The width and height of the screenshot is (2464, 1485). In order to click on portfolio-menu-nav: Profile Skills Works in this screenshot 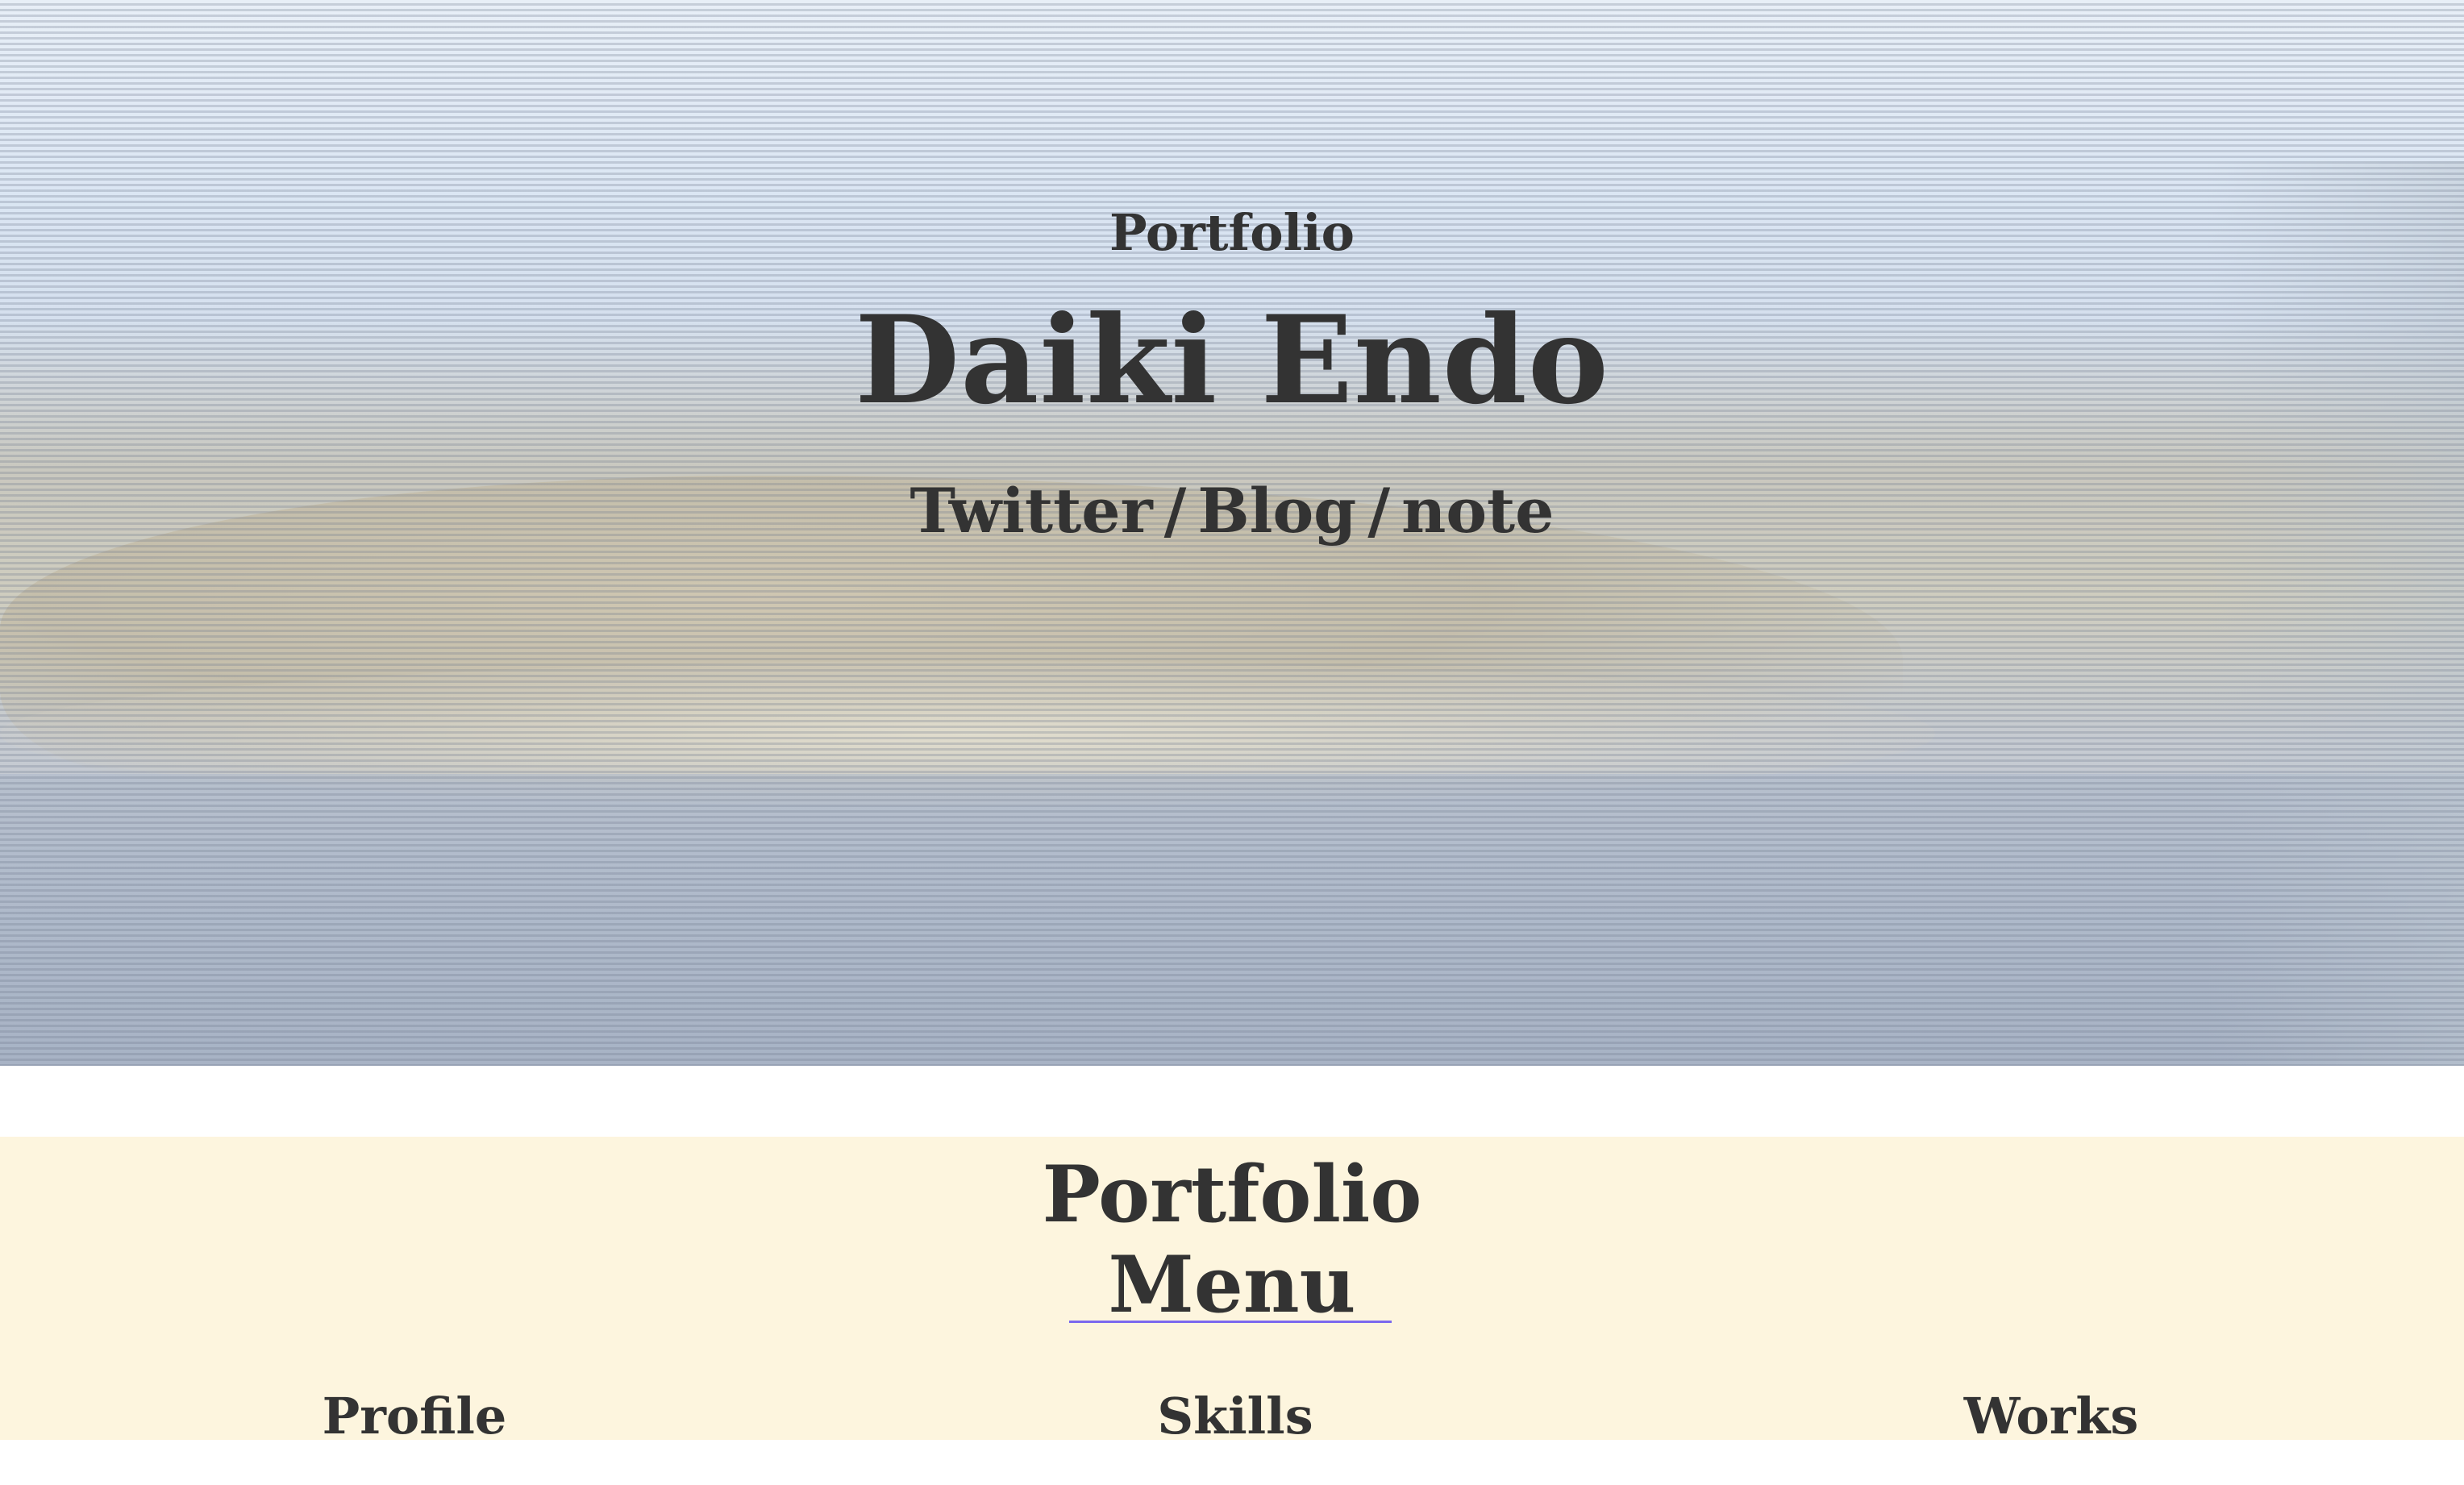, I will do `click(1232, 1416)`.